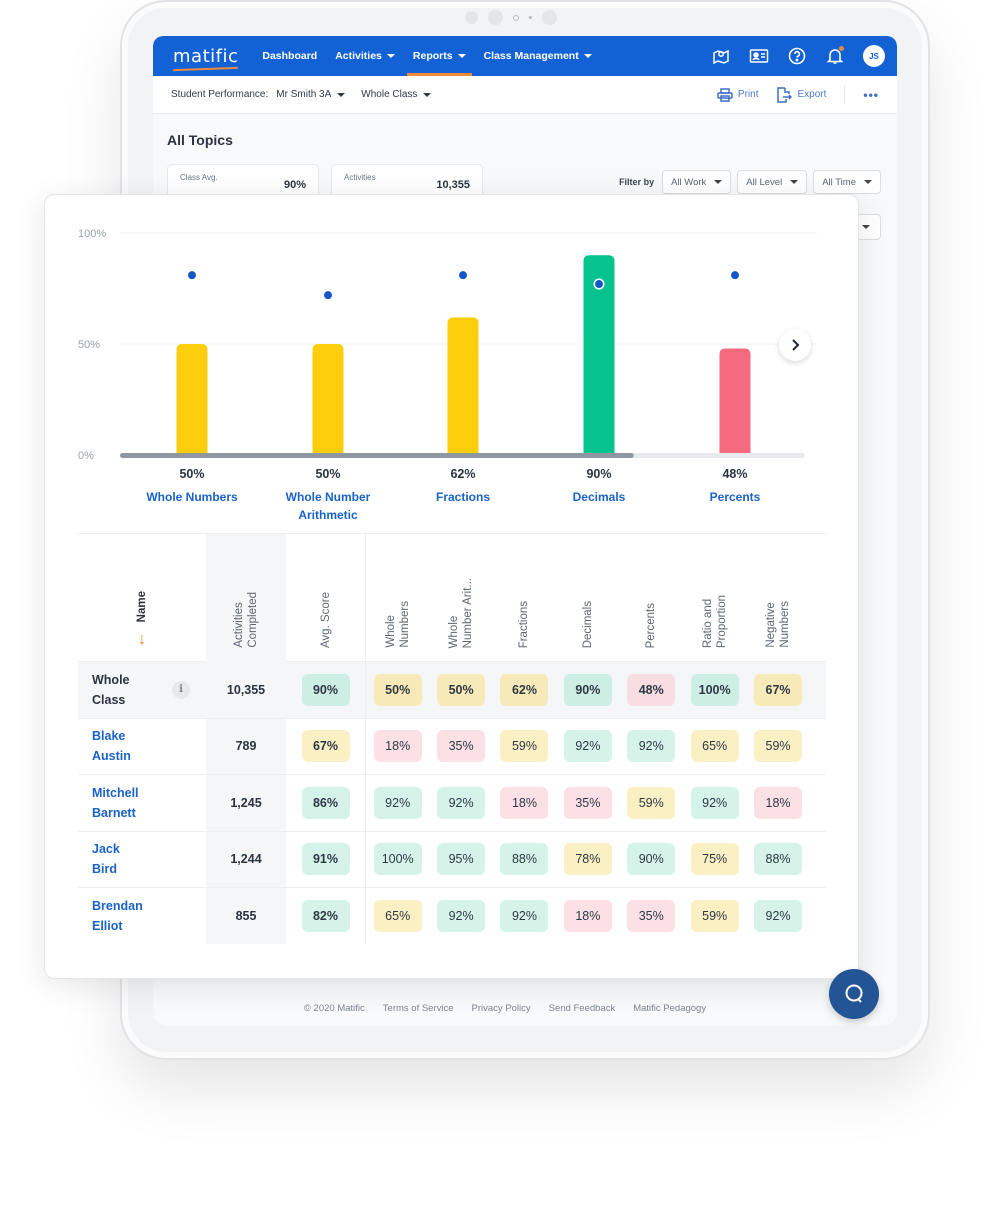  What do you see at coordinates (326, 859) in the screenshot?
I see `avg-score-cell: 91%` at bounding box center [326, 859].